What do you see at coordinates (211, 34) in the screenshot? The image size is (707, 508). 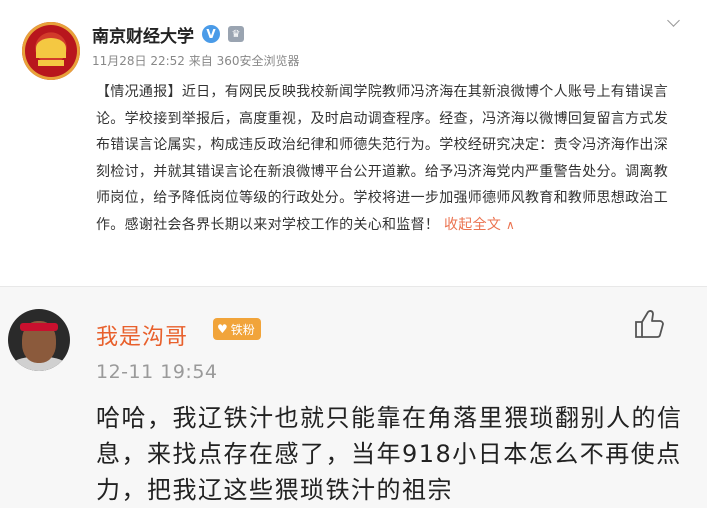 I see `verified-icon: V` at bounding box center [211, 34].